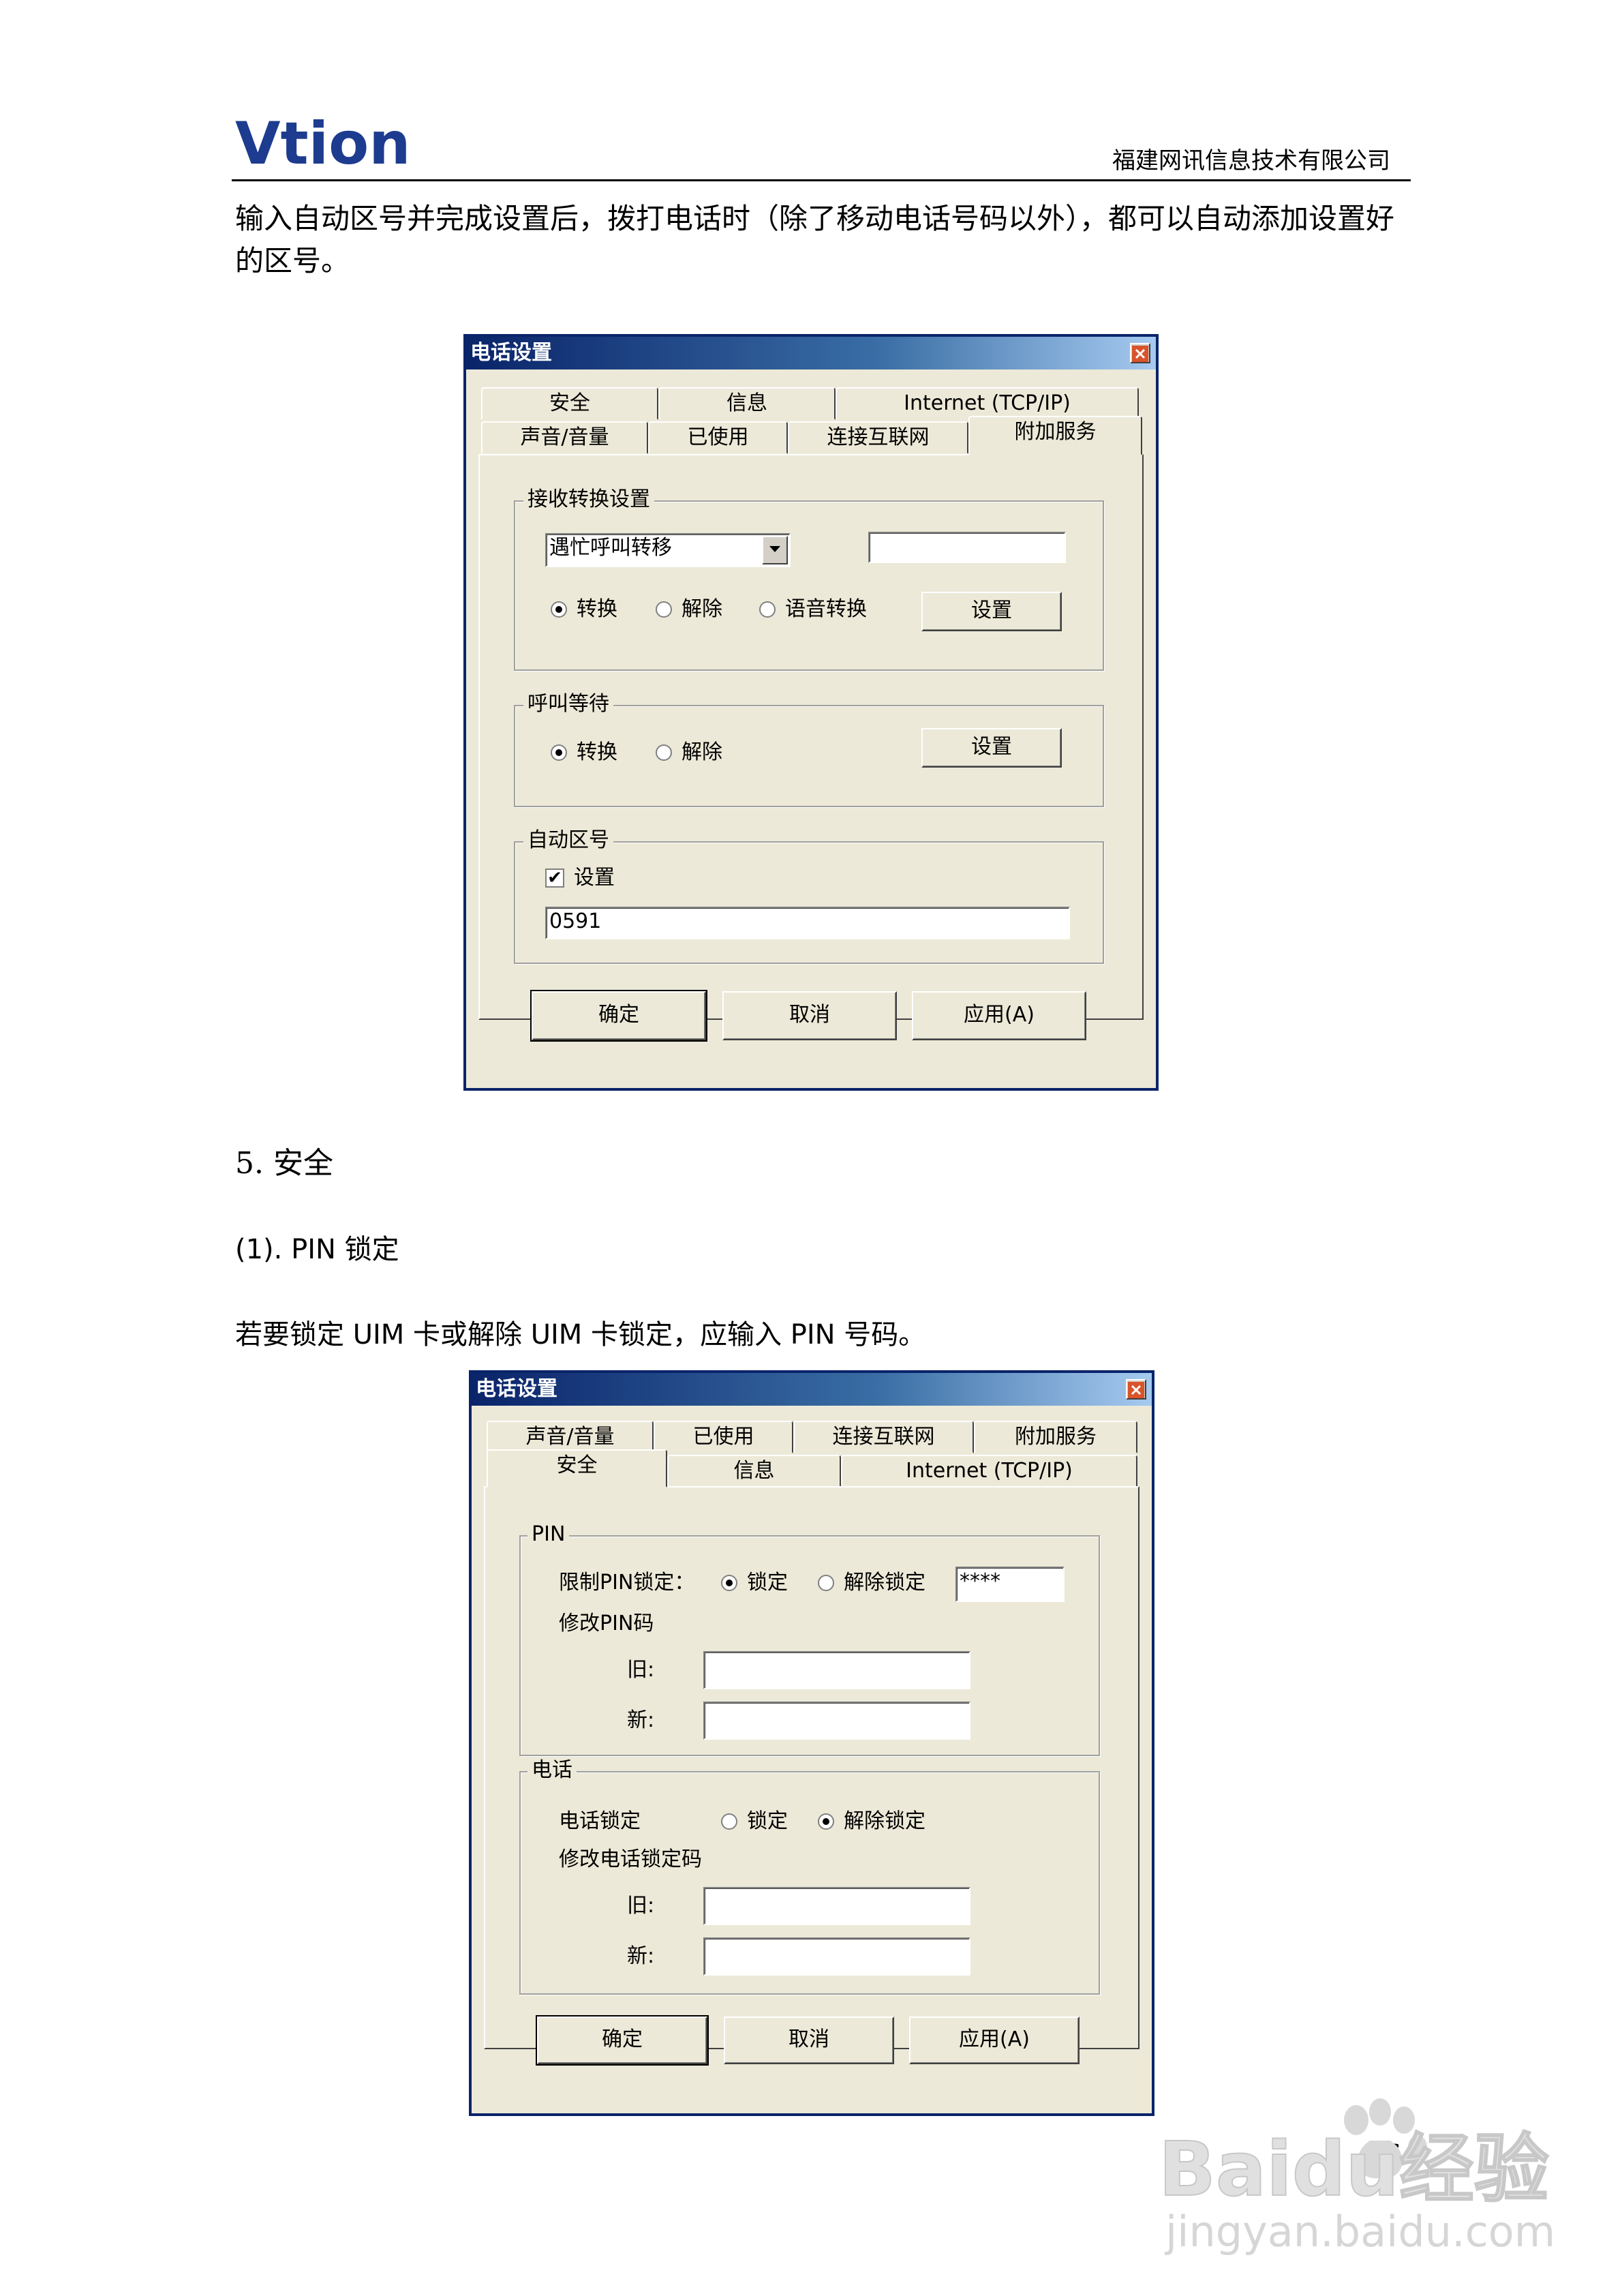 The height and width of the screenshot is (2296, 1622). What do you see at coordinates (729, 1583) in the screenshot?
I see `pin-radio-lock` at bounding box center [729, 1583].